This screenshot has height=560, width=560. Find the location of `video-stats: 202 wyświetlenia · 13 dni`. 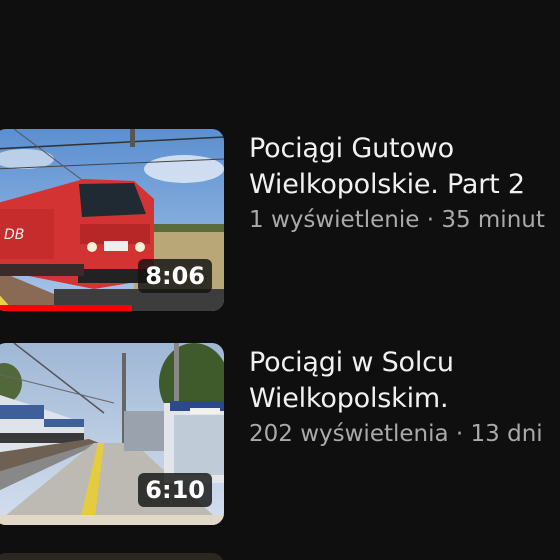

video-stats: 202 wyświetlenia · 13 dni is located at coordinates (404, 434).